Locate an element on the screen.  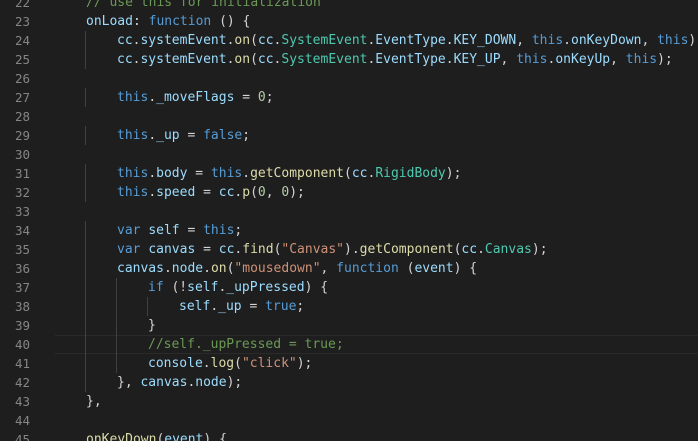
code-line: // use this for initialization is located at coordinates (203, 6).